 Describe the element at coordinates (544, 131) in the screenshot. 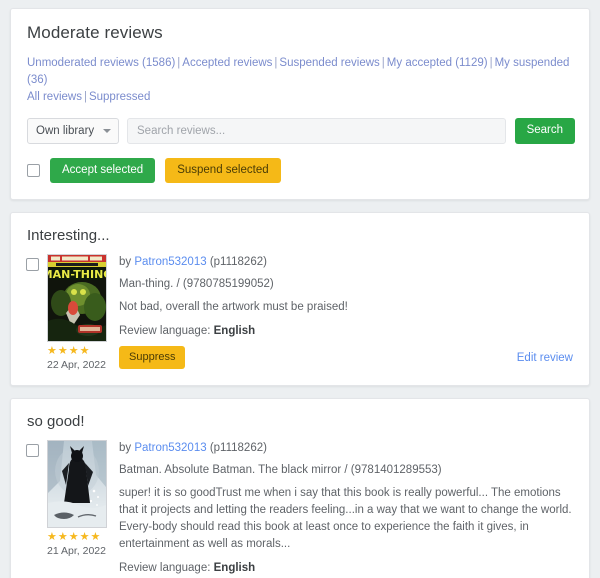

I see `search-button: Search` at that location.